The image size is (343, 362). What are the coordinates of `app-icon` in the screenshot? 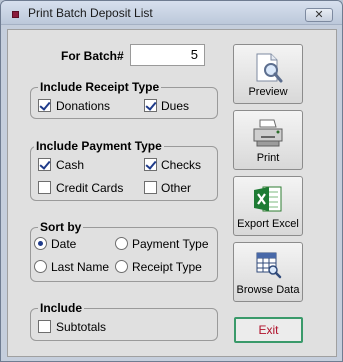 It's located at (15, 14).